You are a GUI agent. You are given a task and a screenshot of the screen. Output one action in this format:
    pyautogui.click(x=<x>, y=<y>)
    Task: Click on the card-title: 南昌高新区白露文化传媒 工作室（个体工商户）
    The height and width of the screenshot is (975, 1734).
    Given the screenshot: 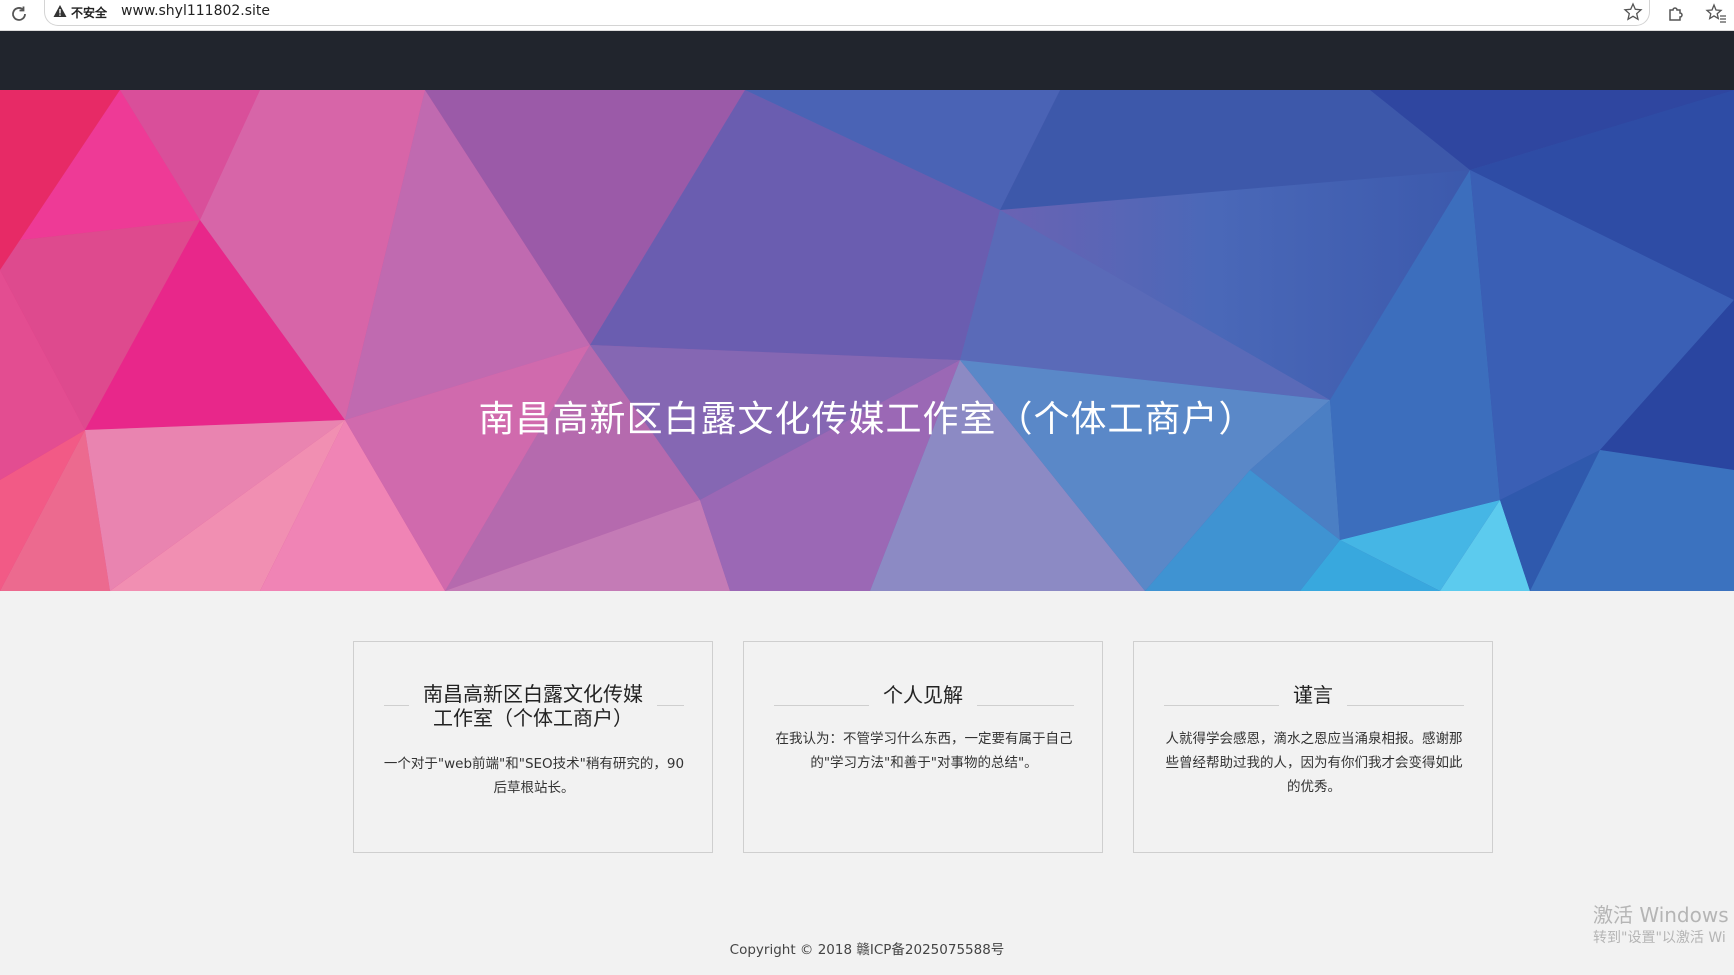 What is the action you would take?
    pyautogui.click(x=533, y=706)
    